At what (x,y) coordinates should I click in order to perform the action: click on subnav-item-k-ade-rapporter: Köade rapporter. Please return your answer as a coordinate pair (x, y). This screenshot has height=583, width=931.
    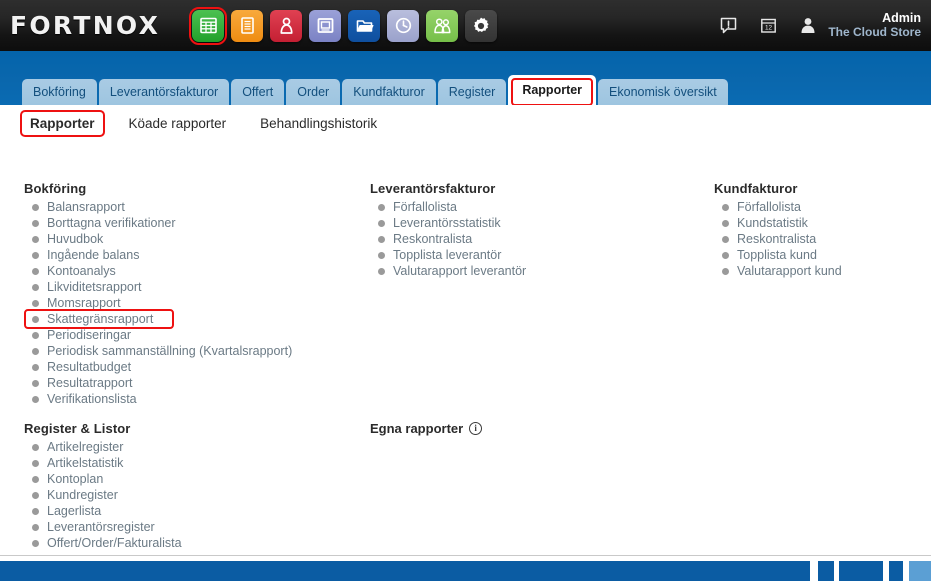
    Looking at the image, I should click on (178, 123).